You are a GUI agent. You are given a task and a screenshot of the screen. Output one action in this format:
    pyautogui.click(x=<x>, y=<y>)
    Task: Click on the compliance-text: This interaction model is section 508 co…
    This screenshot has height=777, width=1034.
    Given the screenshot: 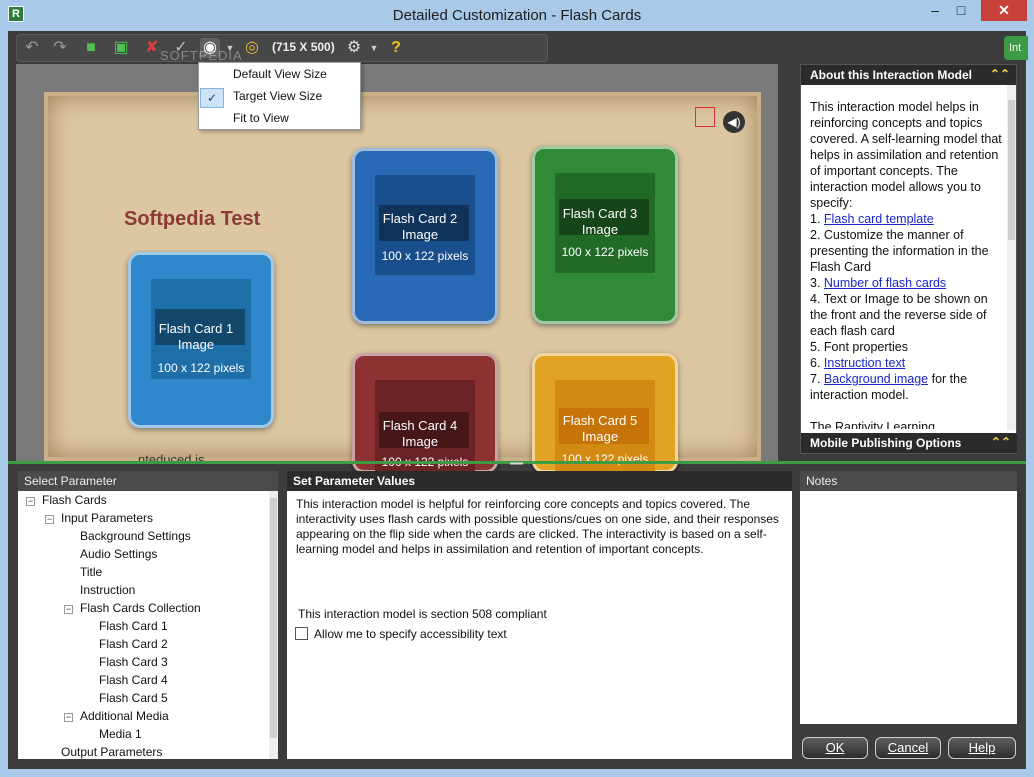 What is the action you would take?
    pyautogui.click(x=422, y=614)
    